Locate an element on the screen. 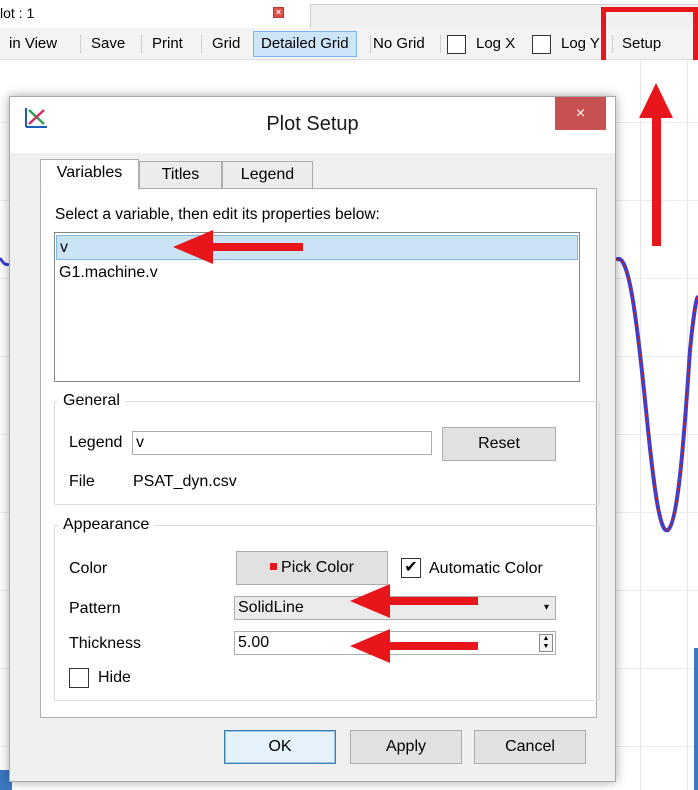  list-item: G1.machine.v is located at coordinates (317, 272).